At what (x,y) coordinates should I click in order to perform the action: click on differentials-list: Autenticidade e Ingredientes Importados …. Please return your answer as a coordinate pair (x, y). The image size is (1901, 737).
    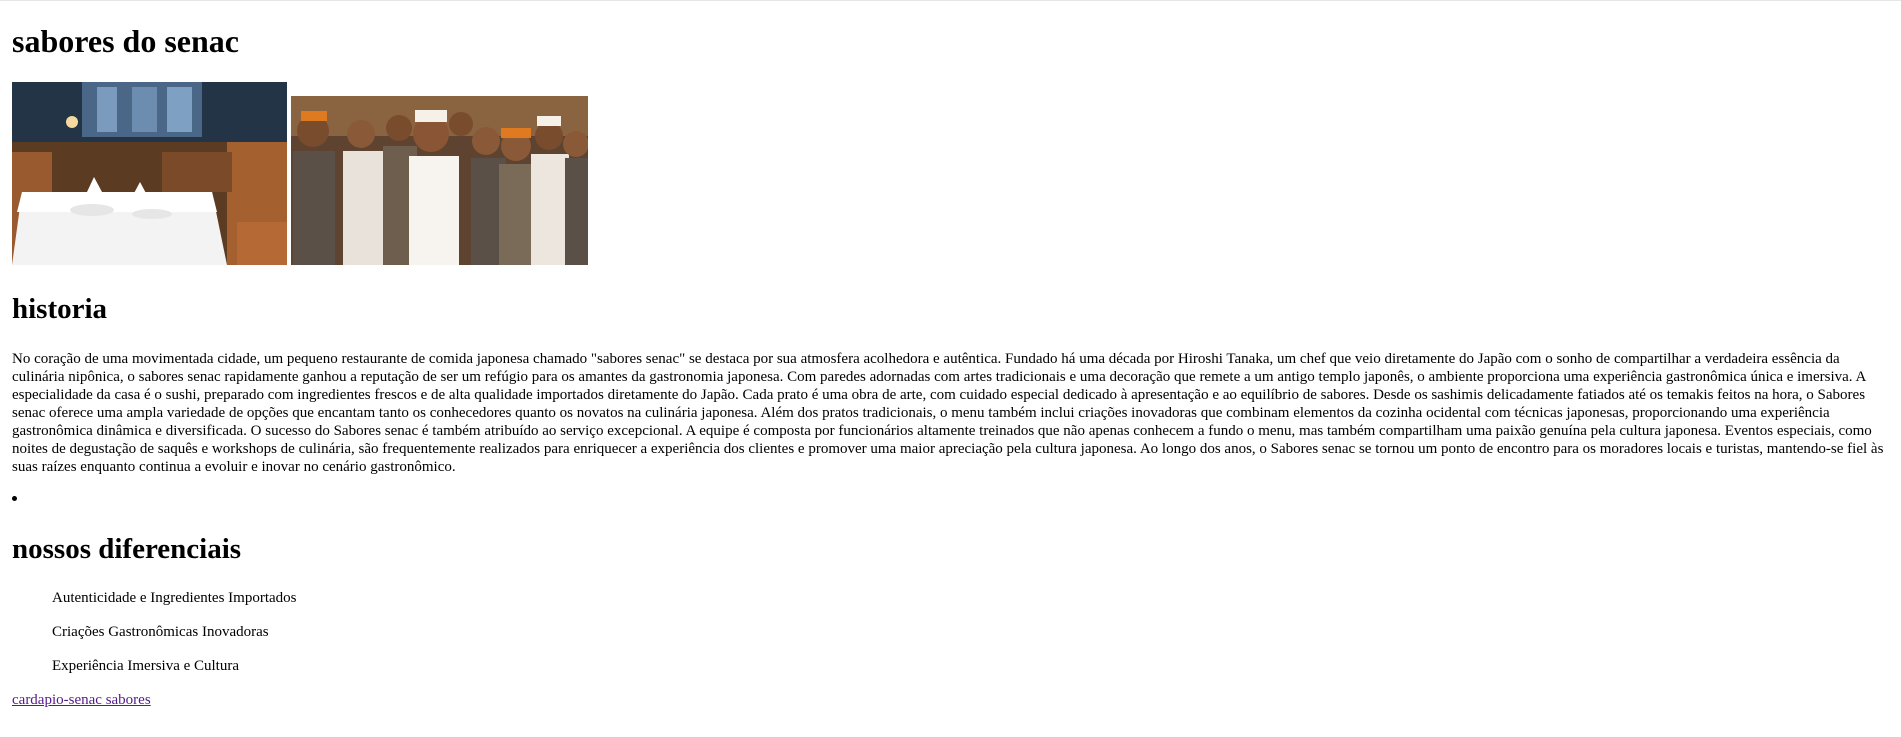
    Looking at the image, I should click on (174, 640).